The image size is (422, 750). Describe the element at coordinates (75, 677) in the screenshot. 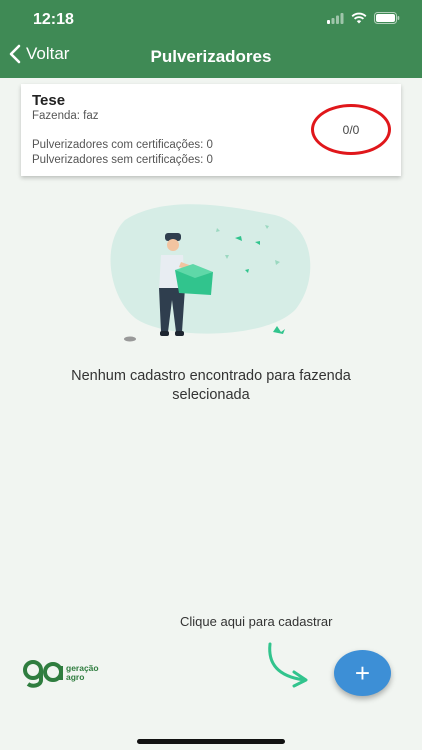

I see `logo-line2: agro` at that location.